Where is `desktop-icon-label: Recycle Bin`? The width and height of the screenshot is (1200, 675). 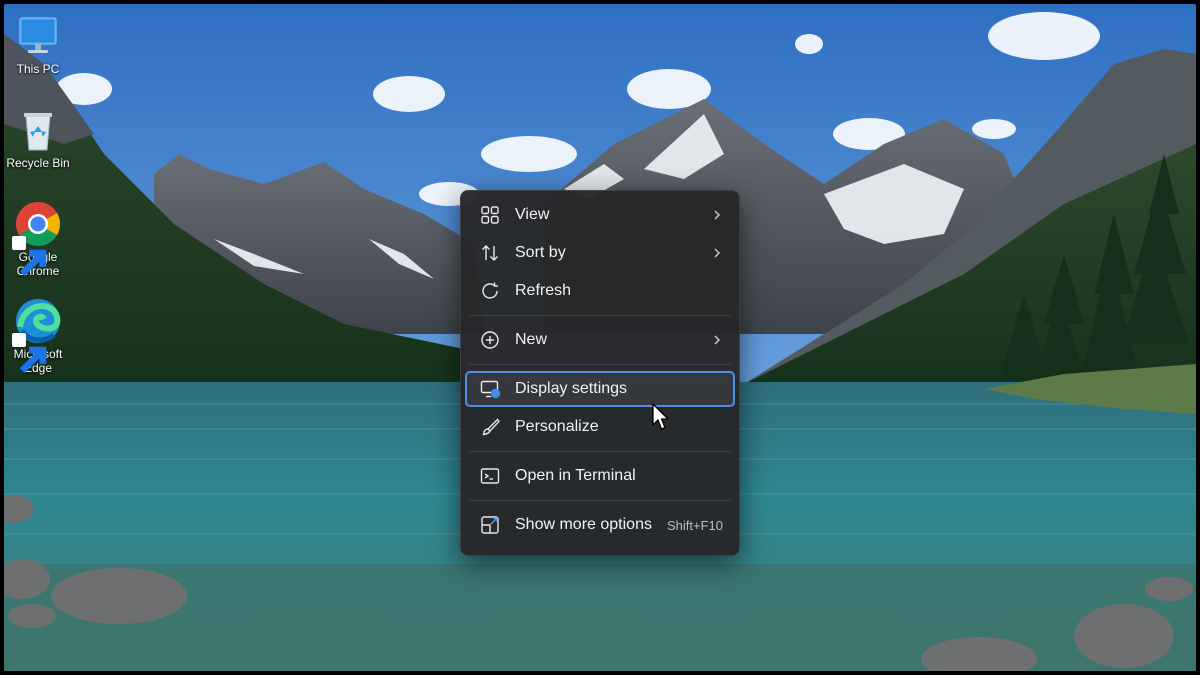 desktop-icon-label: Recycle Bin is located at coordinates (38, 163).